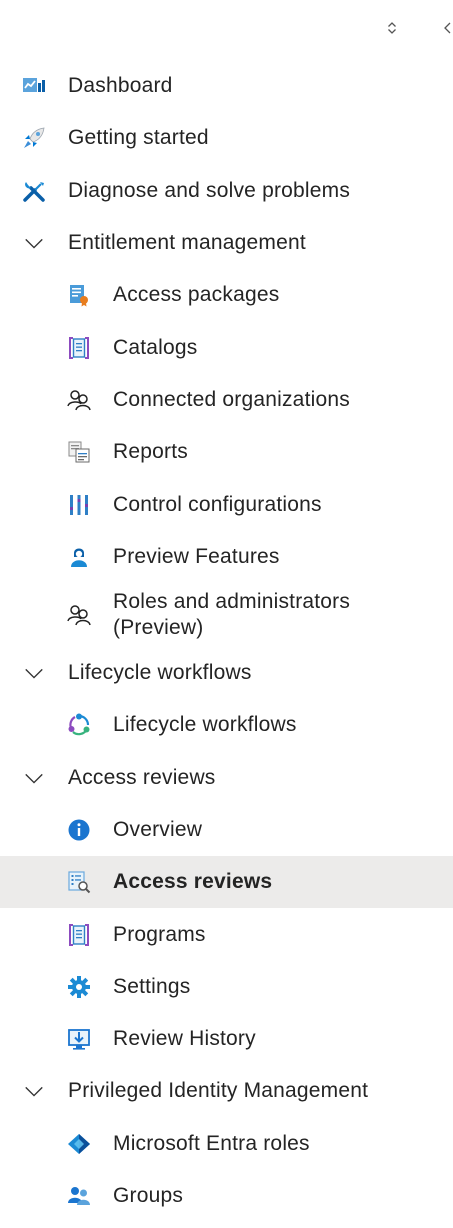  Describe the element at coordinates (79, 505) in the screenshot. I see `control-bars-icon` at that location.